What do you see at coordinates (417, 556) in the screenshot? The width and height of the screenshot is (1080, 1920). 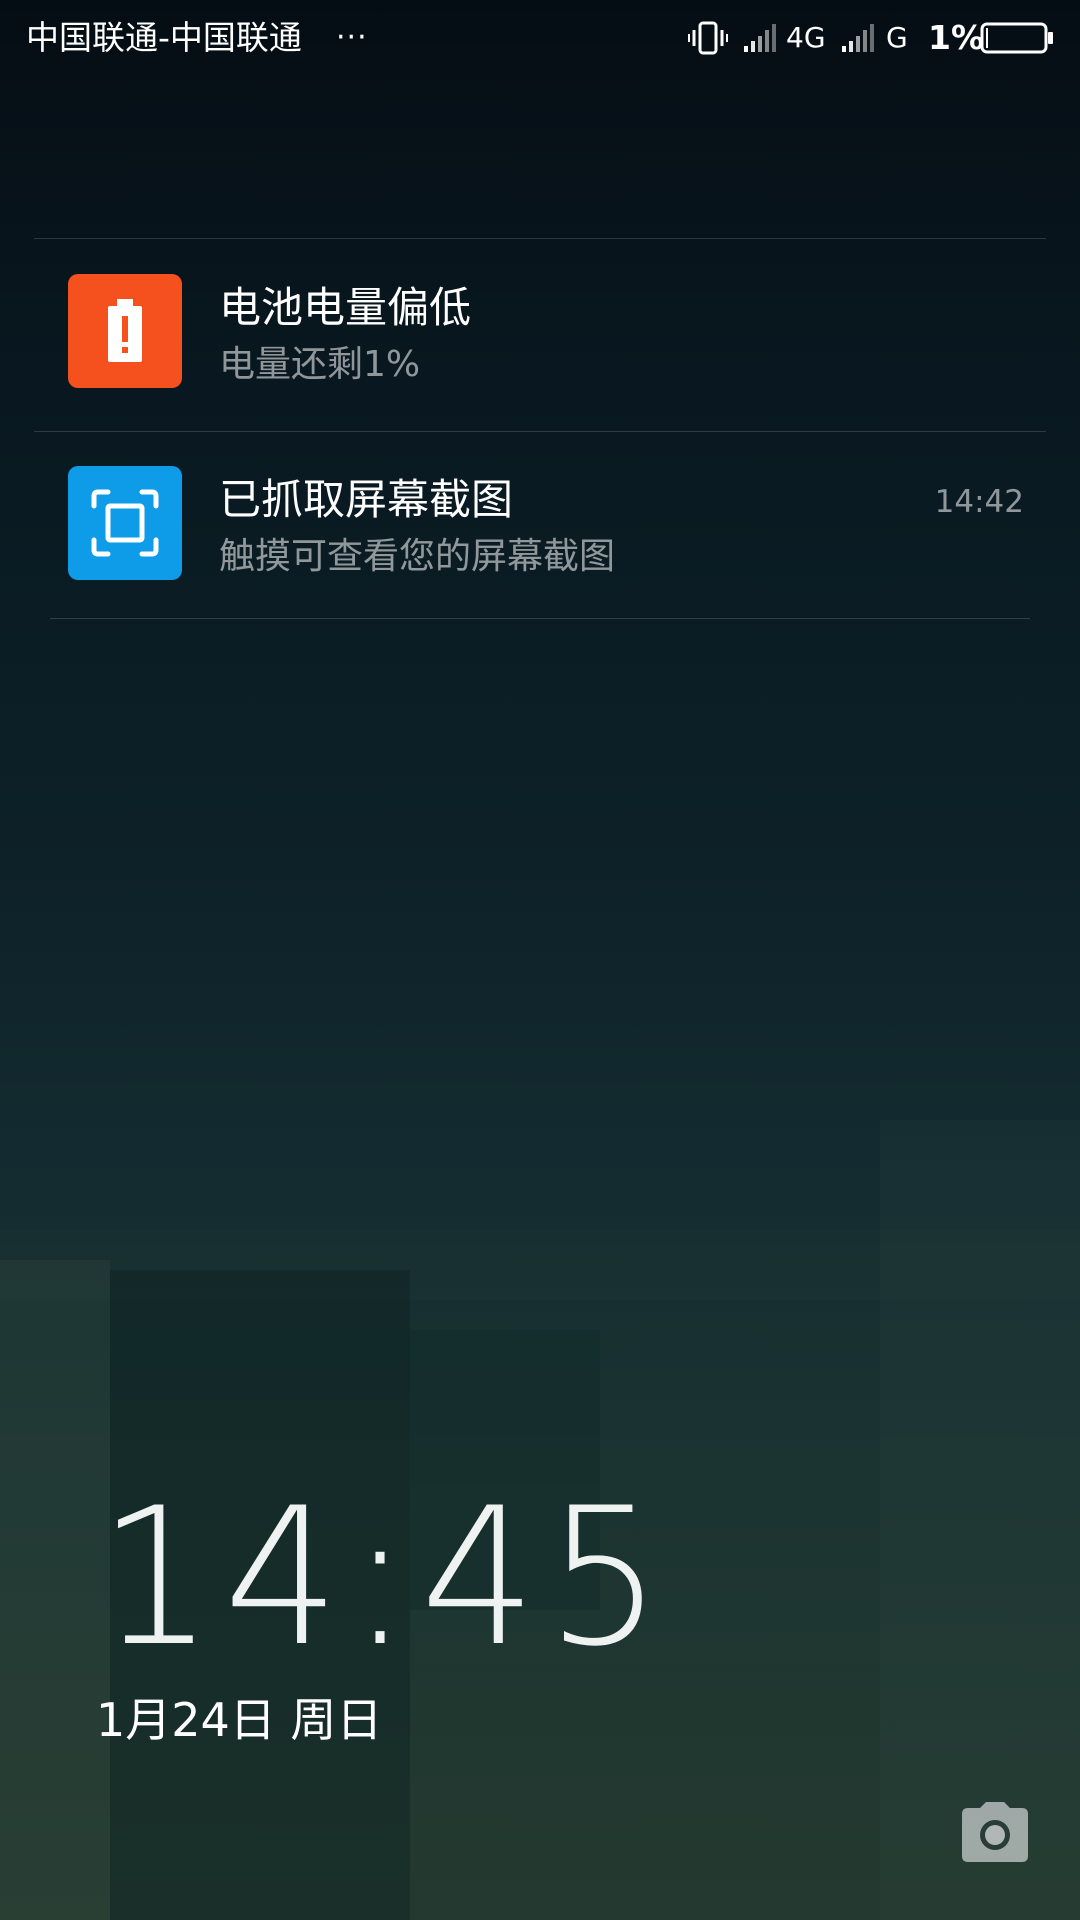 I see `notification-text: 触摸可查看您的屏幕截图` at bounding box center [417, 556].